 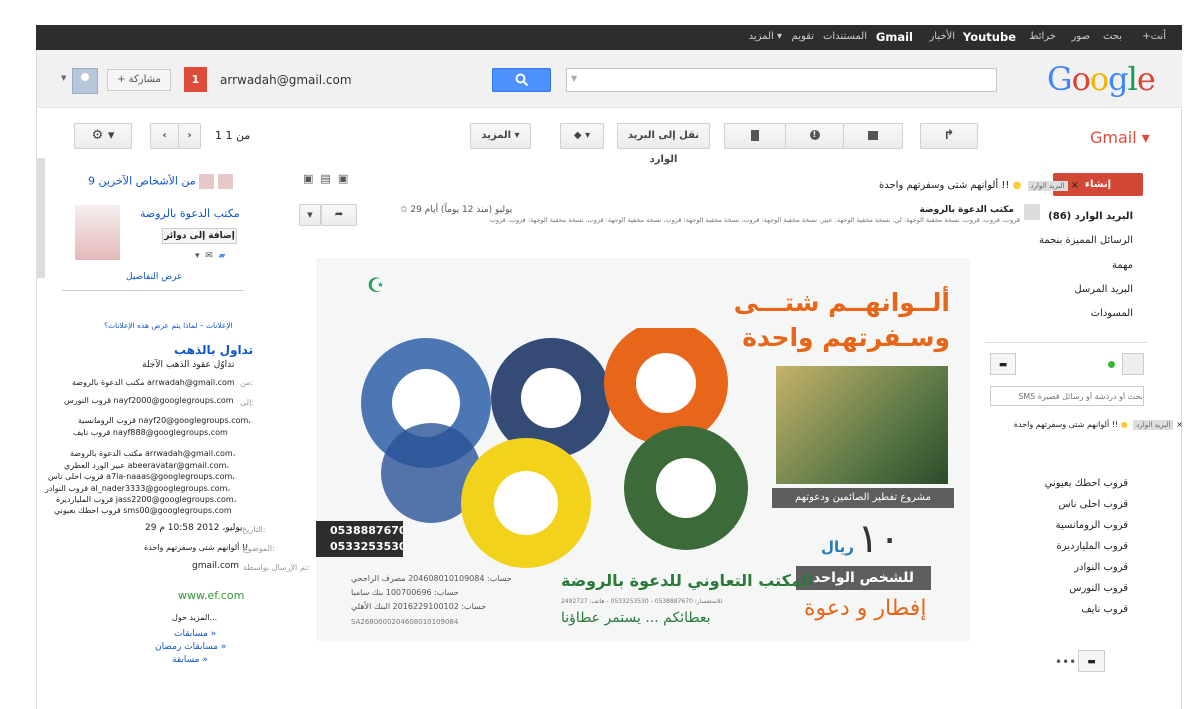 What do you see at coordinates (361, 539) in the screenshot?
I see `phone-box: 0538887670 0533253530` at bounding box center [361, 539].